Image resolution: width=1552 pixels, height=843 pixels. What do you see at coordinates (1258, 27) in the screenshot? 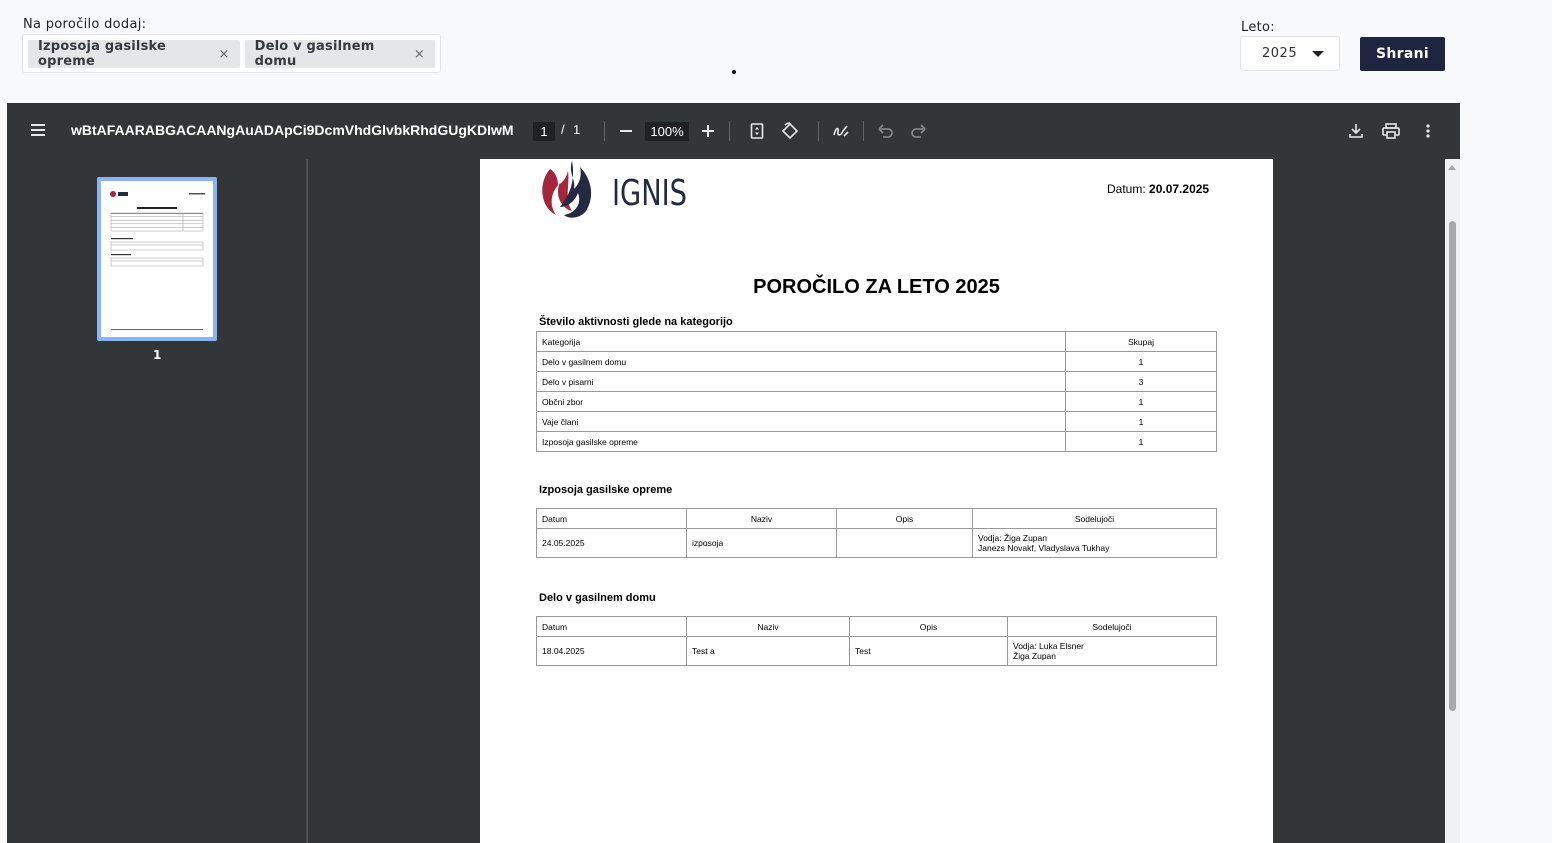
I see `year-label: Leto:` at bounding box center [1258, 27].